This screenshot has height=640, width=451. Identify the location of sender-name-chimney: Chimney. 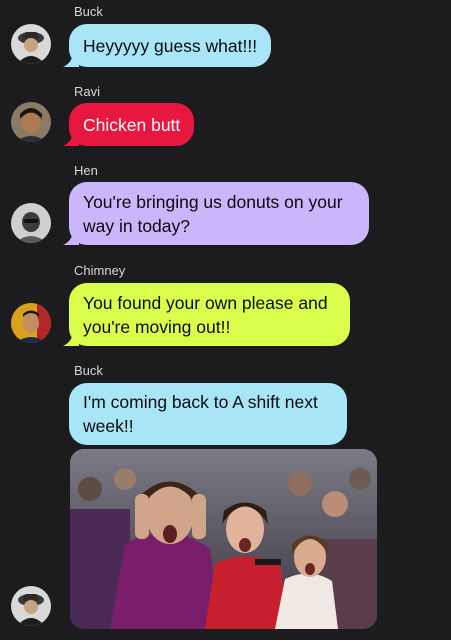
(100, 270).